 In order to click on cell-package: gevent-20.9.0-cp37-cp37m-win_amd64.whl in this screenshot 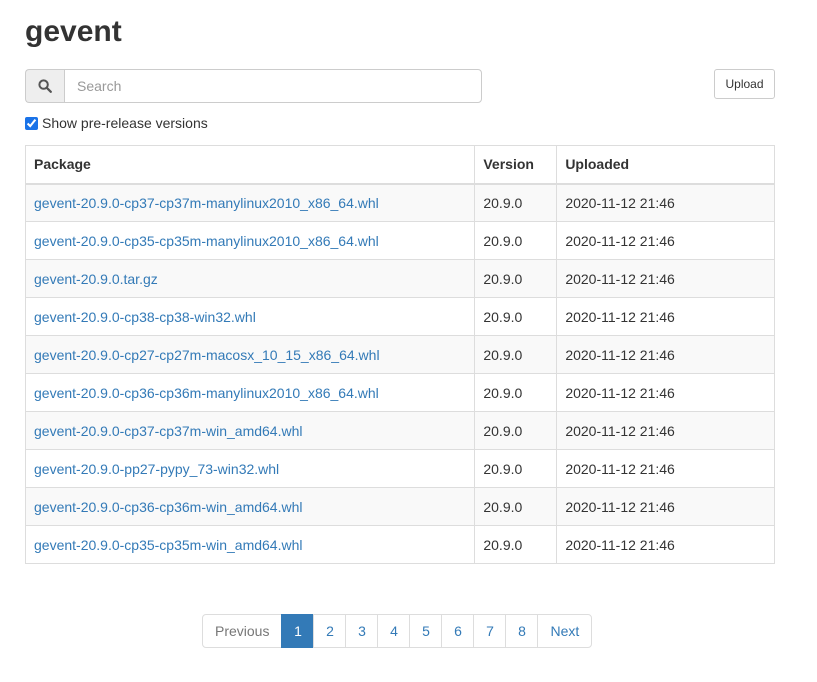, I will do `click(250, 430)`.